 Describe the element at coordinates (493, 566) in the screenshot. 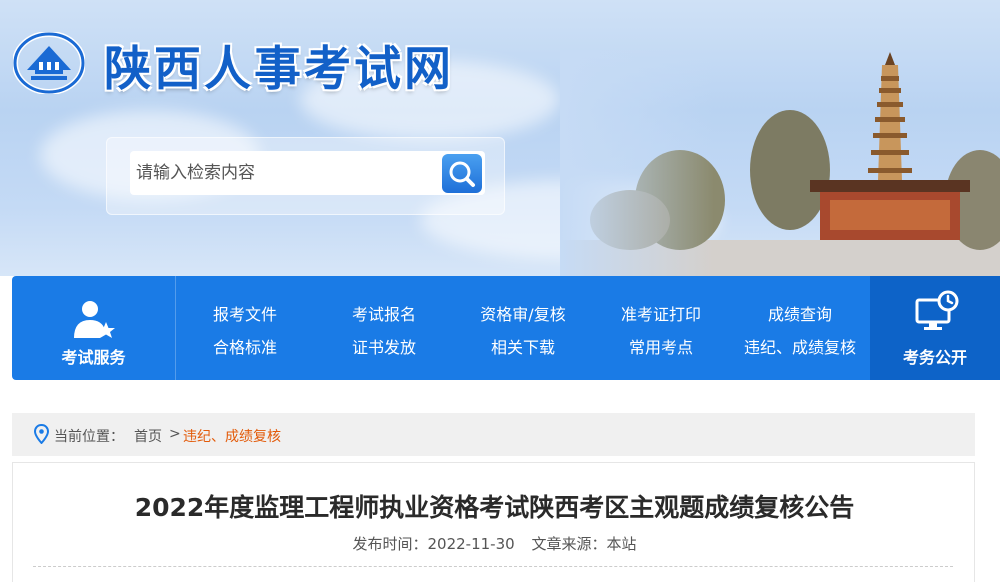

I see `article-divider` at that location.